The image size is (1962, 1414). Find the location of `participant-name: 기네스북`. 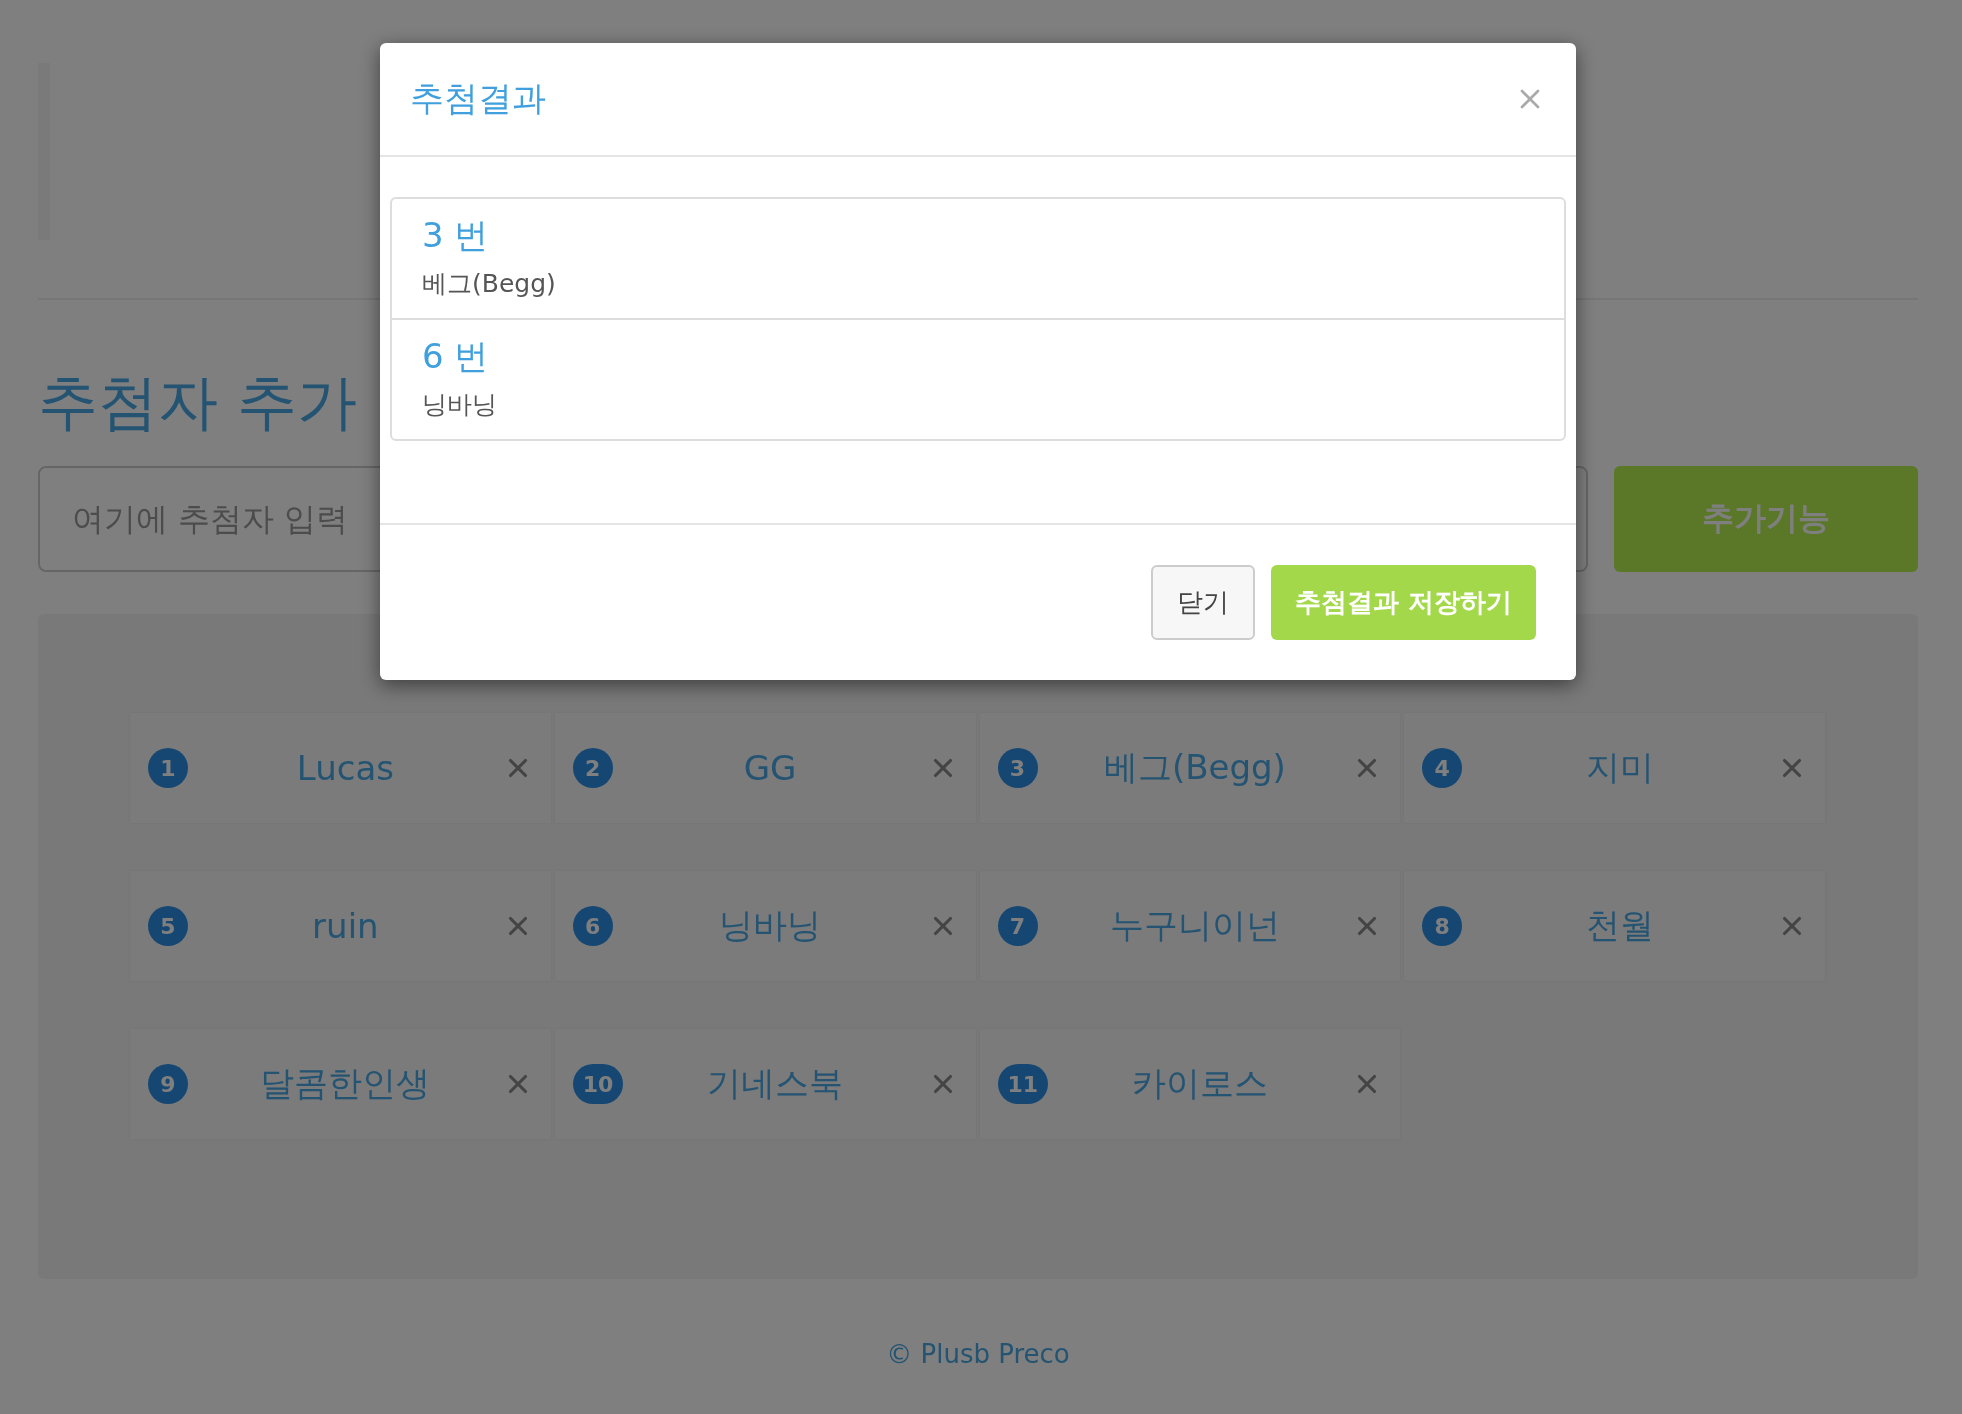

participant-name: 기네스북 is located at coordinates (775, 1083).